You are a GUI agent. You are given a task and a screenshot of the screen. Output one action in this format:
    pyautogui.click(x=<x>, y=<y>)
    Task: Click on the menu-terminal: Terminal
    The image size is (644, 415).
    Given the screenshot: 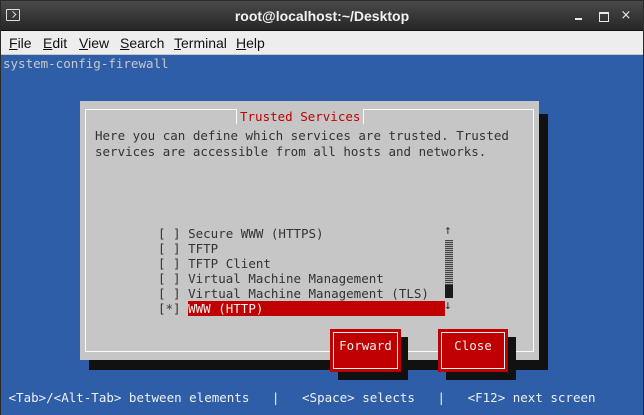 What is the action you would take?
    pyautogui.click(x=200, y=43)
    